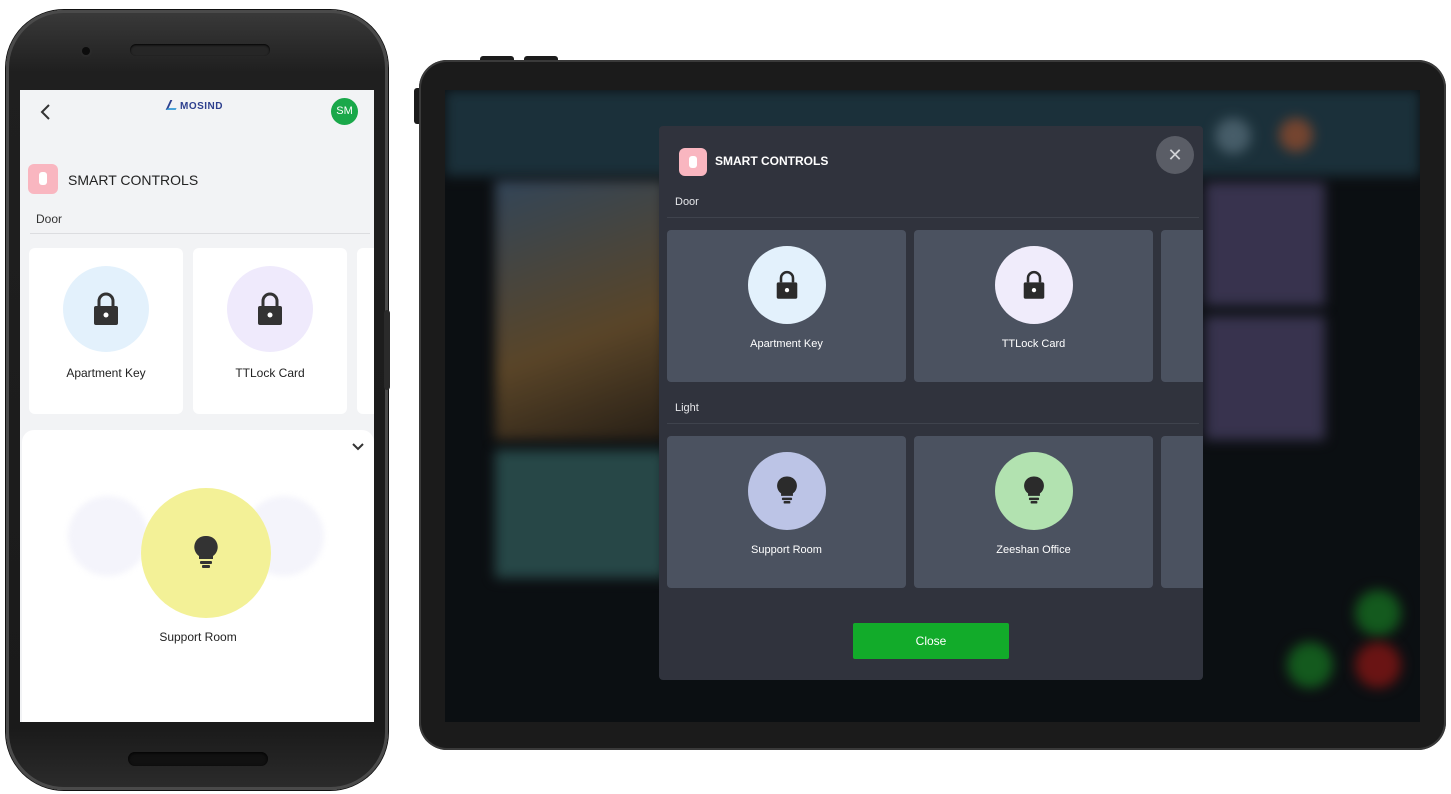  What do you see at coordinates (198, 637) in the screenshot?
I see `selected-control-label: Support Room` at bounding box center [198, 637].